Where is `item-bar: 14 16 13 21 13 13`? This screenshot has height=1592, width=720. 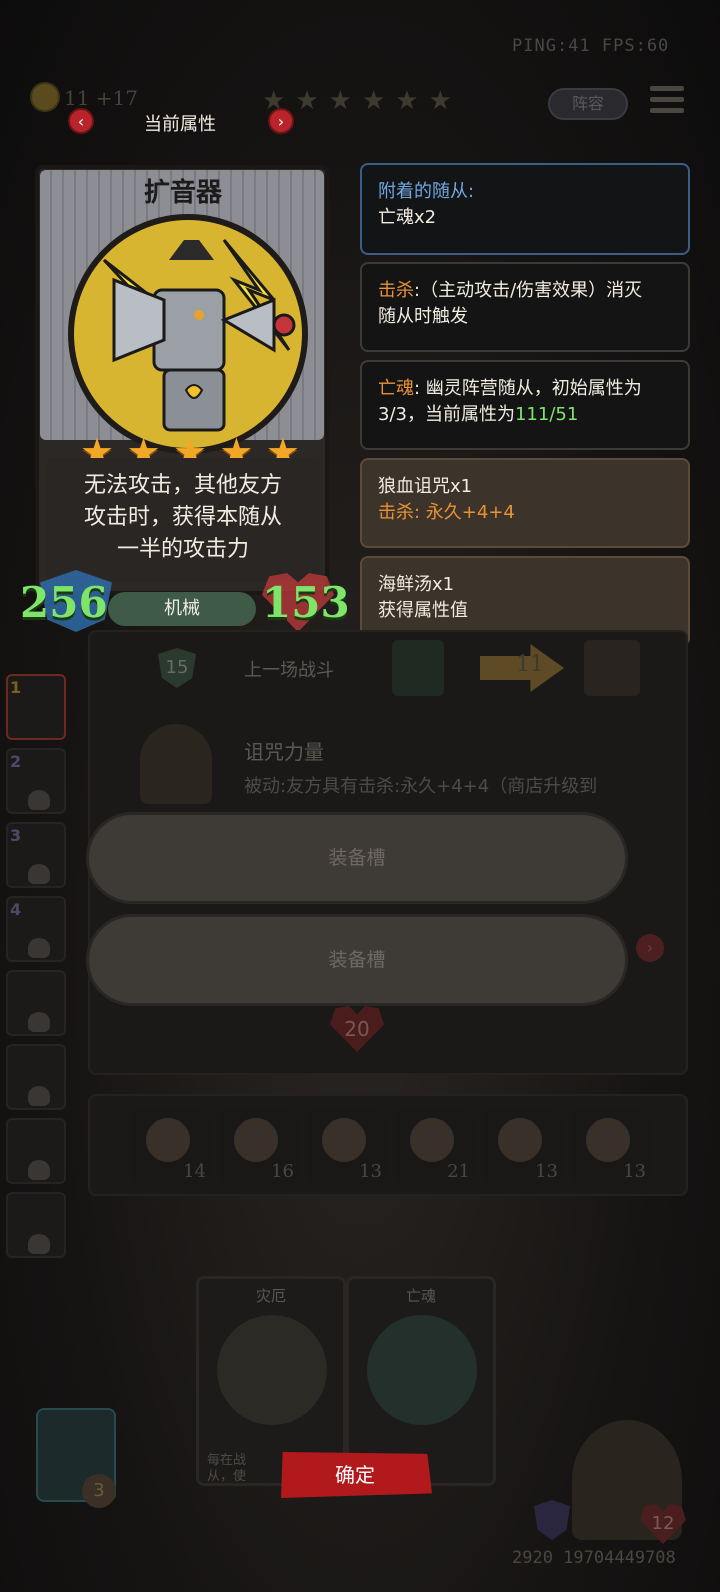 item-bar: 14 16 13 21 13 13 is located at coordinates (388, 1145).